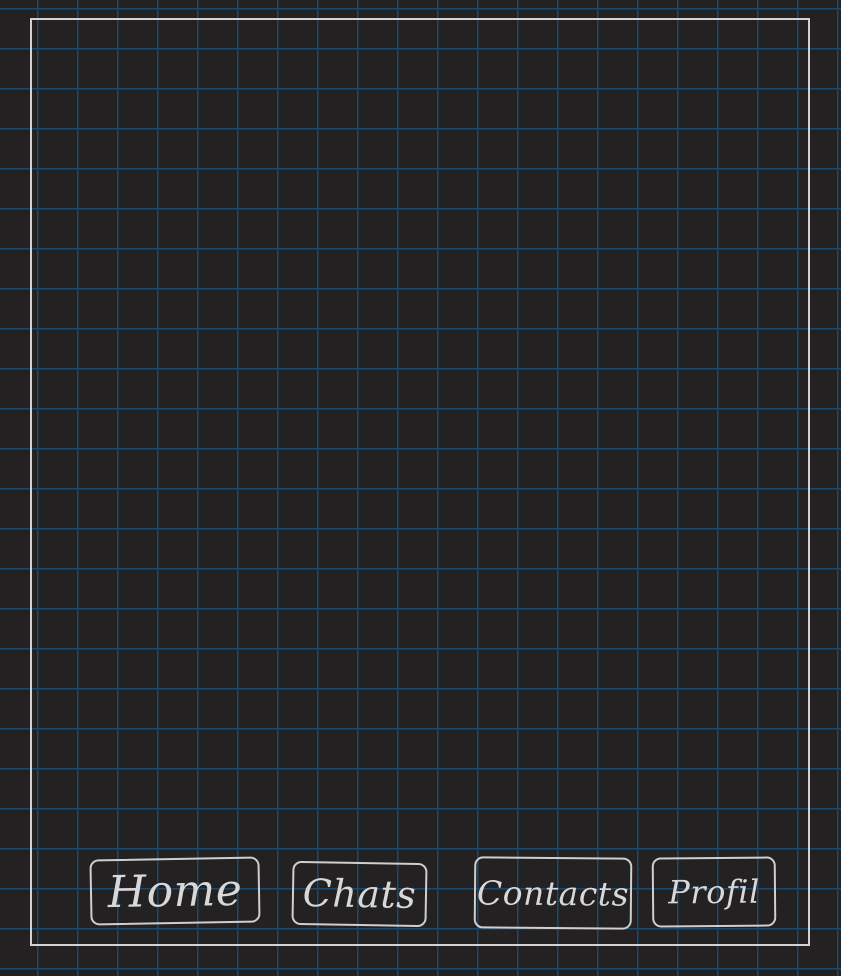 Image resolution: width=841 pixels, height=976 pixels. I want to click on nav-profile-button: Profil, so click(714, 892).